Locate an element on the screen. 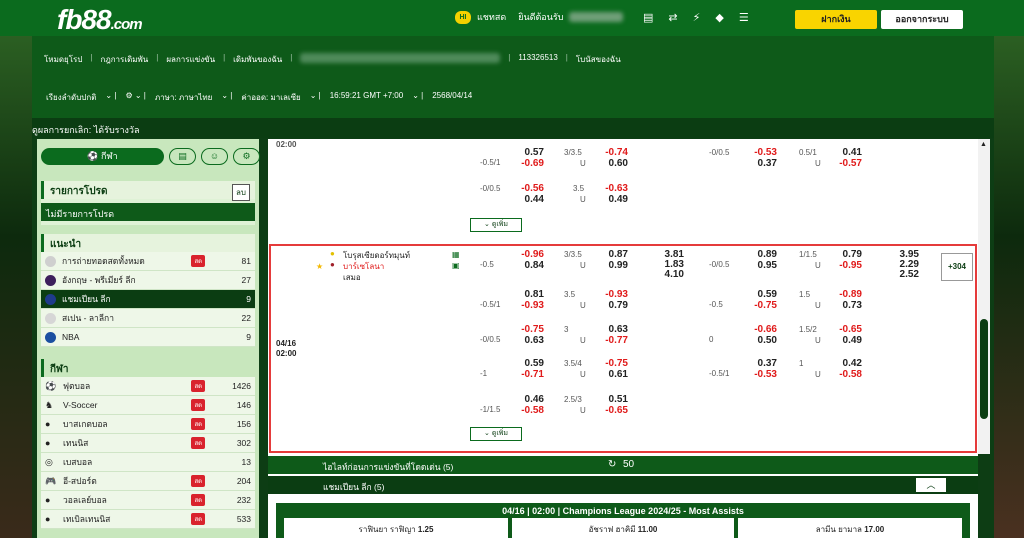 This screenshot has width=1024, height=538. odd-value: -0.69 is located at coordinates (524, 163).